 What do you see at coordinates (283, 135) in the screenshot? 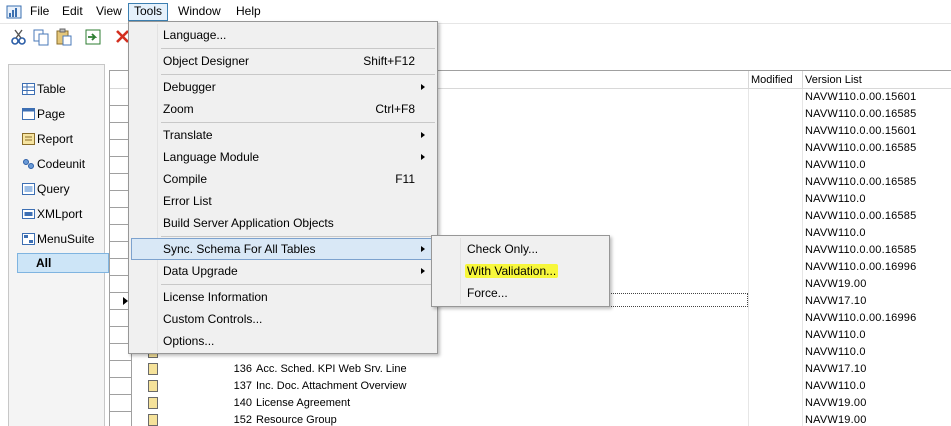
I see `menu-item-translate: Translate` at bounding box center [283, 135].